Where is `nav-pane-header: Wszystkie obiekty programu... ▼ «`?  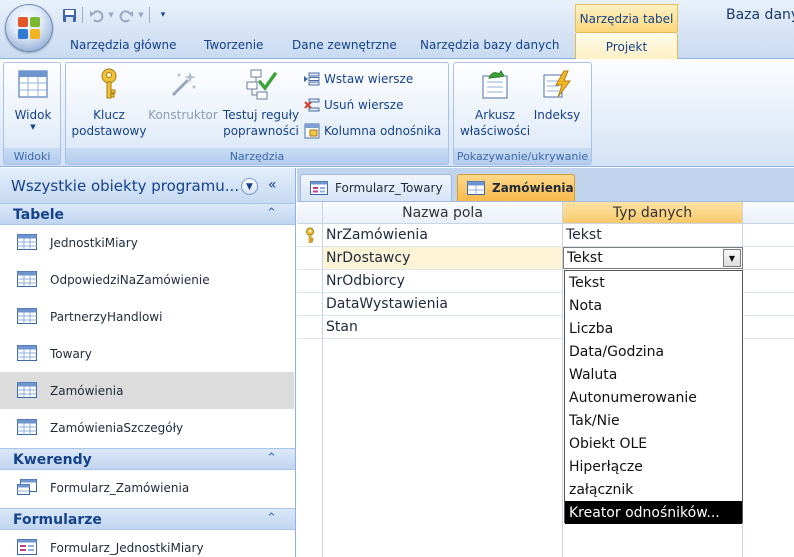
nav-pane-header: Wszystkie obiekty programu... ▼ « is located at coordinates (147, 186).